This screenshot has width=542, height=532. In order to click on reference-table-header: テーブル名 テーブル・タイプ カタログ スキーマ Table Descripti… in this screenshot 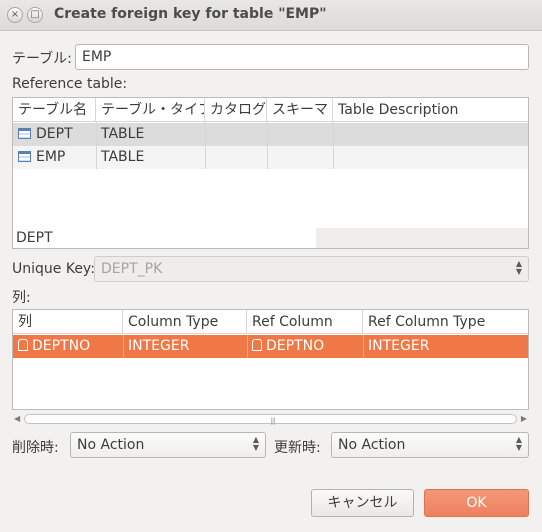, I will do `click(270, 110)`.